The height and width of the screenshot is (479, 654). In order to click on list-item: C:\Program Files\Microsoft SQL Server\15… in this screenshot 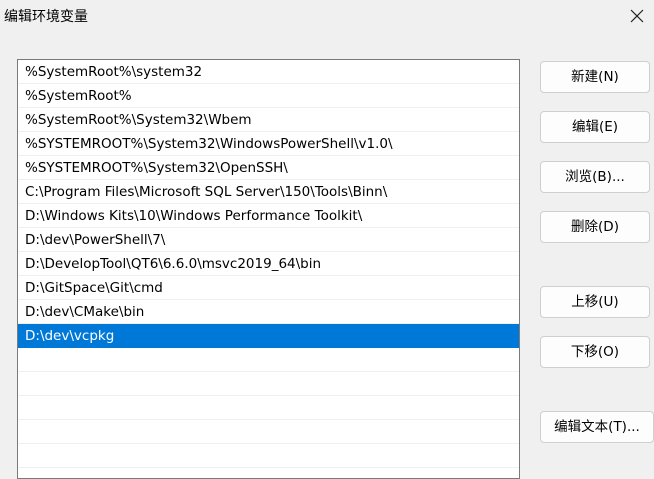, I will do `click(268, 192)`.